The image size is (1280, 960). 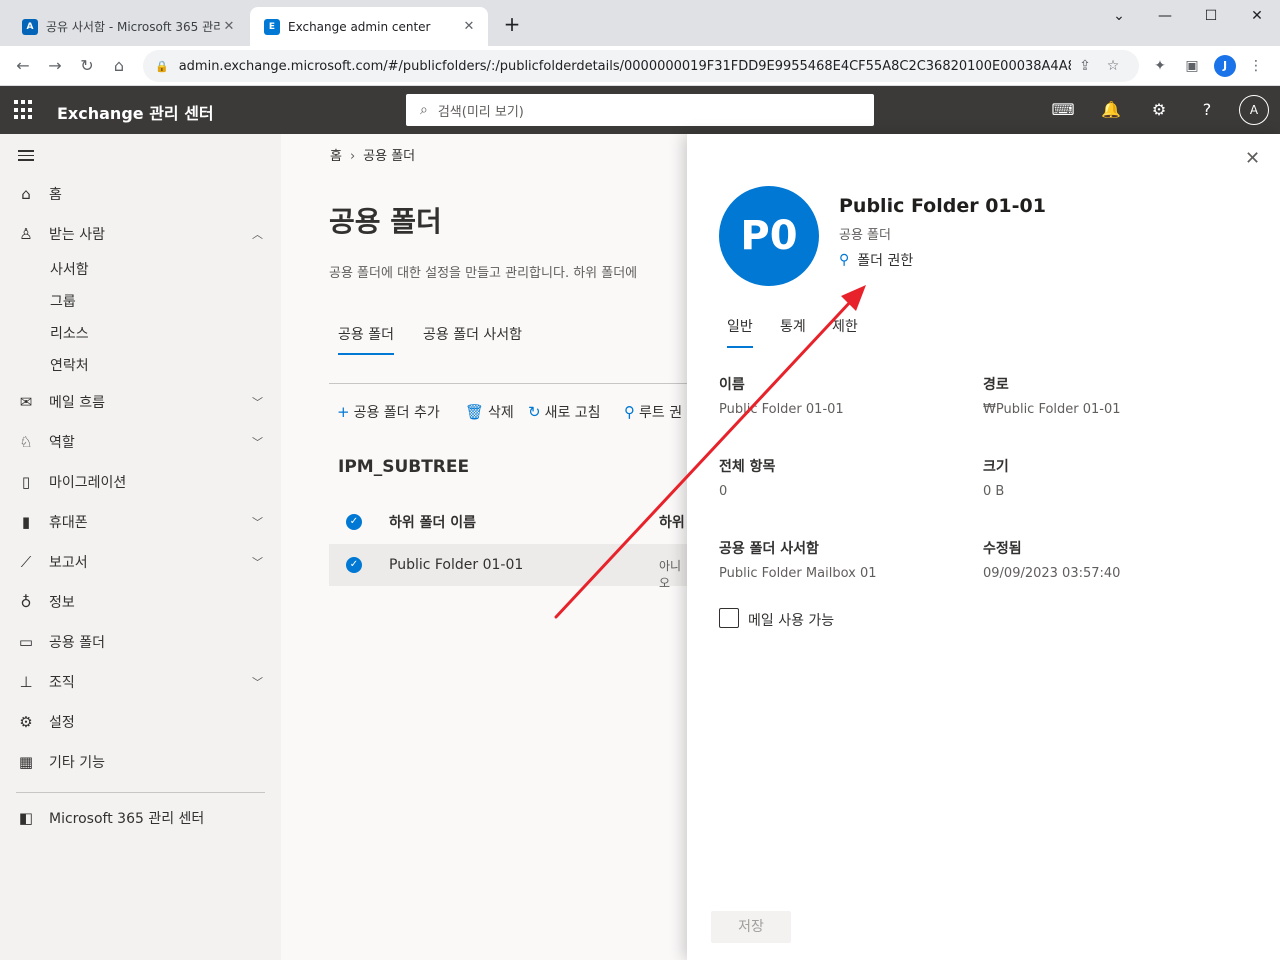 What do you see at coordinates (1111, 110) in the screenshot?
I see `bell-icon: 🔔` at bounding box center [1111, 110].